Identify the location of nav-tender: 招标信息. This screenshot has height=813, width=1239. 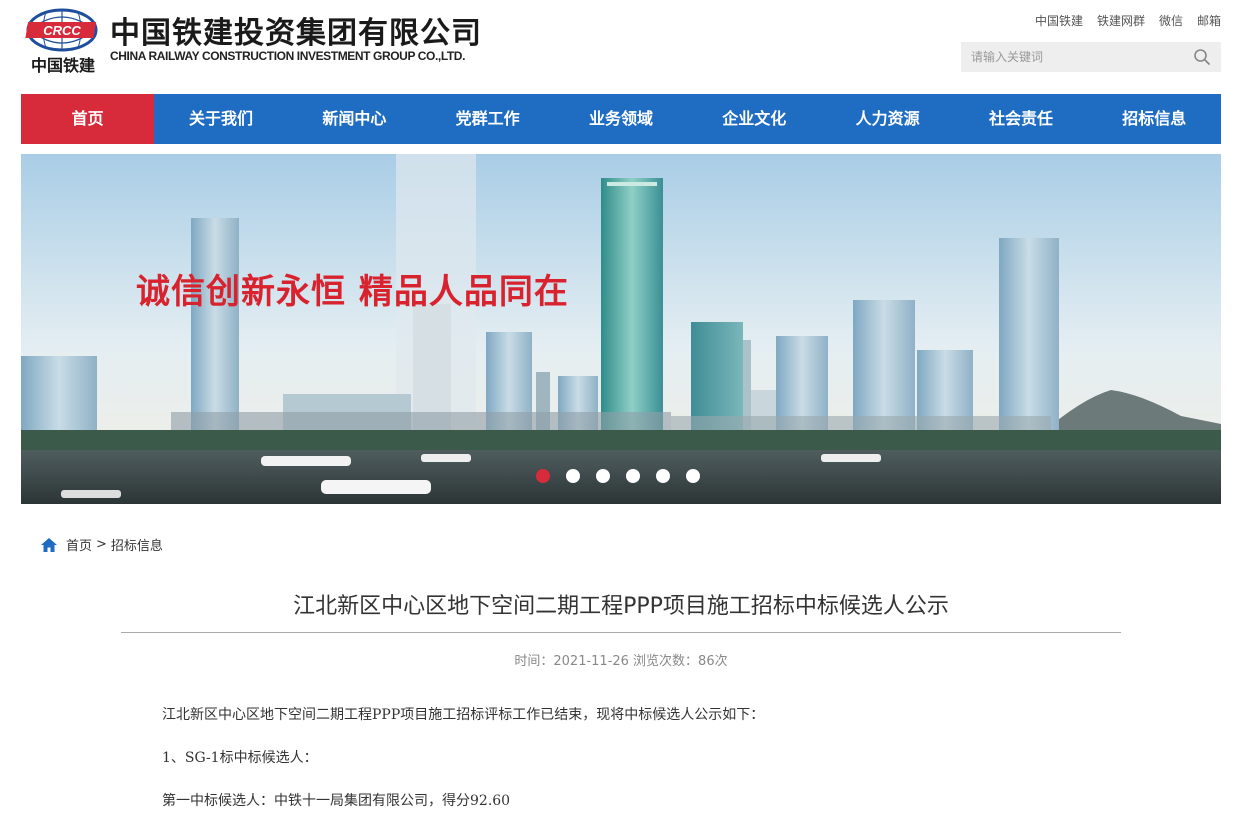
(1154, 119).